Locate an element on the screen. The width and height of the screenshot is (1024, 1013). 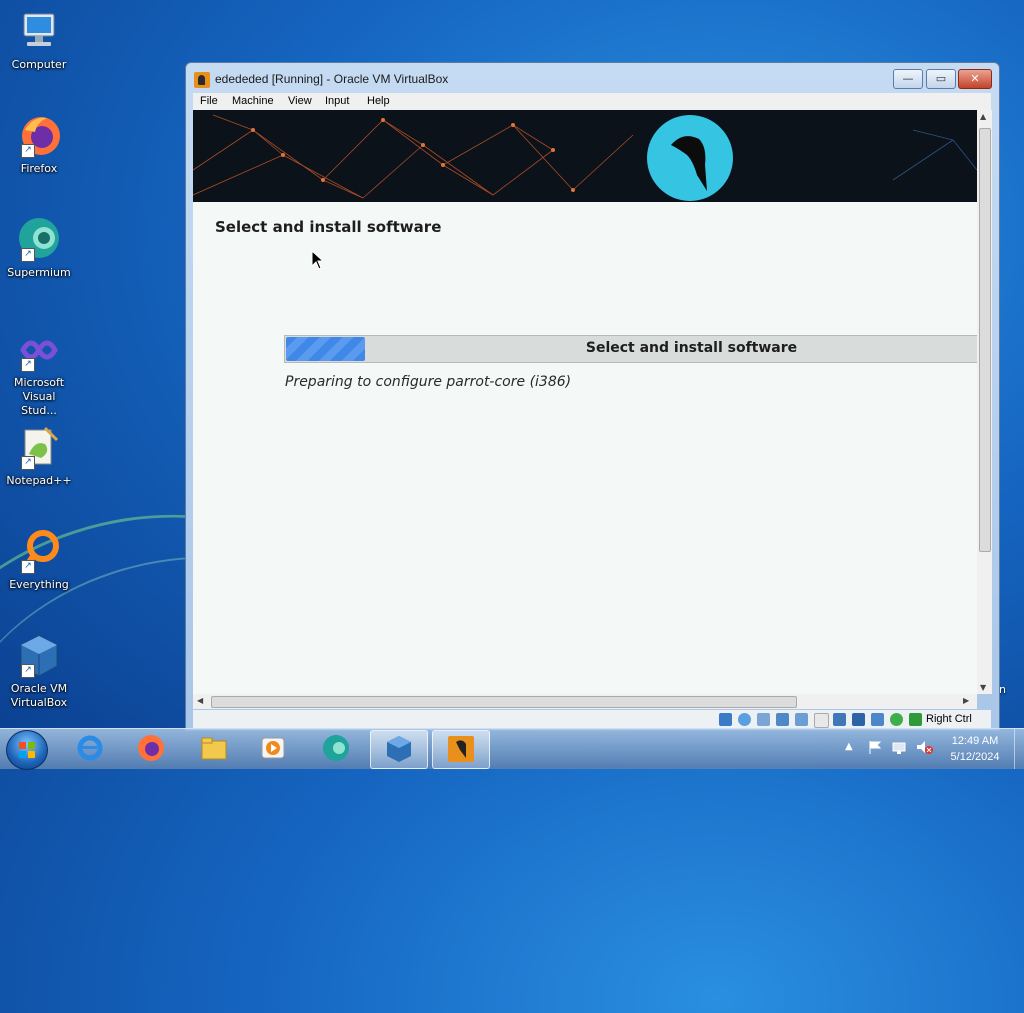
desktop-icon-supermium: ↗ Supermium is located at coordinates (39, 248).